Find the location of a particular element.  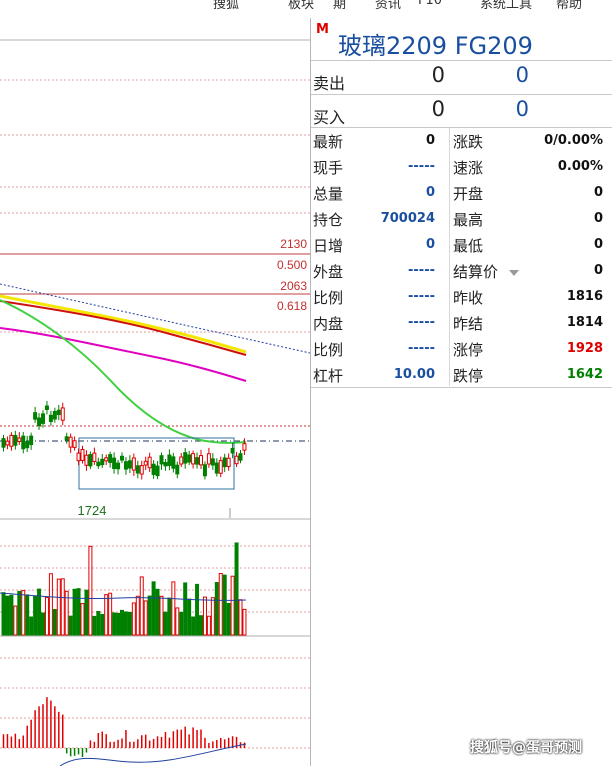

quote-right-label: 跌停 is located at coordinates (468, 376).